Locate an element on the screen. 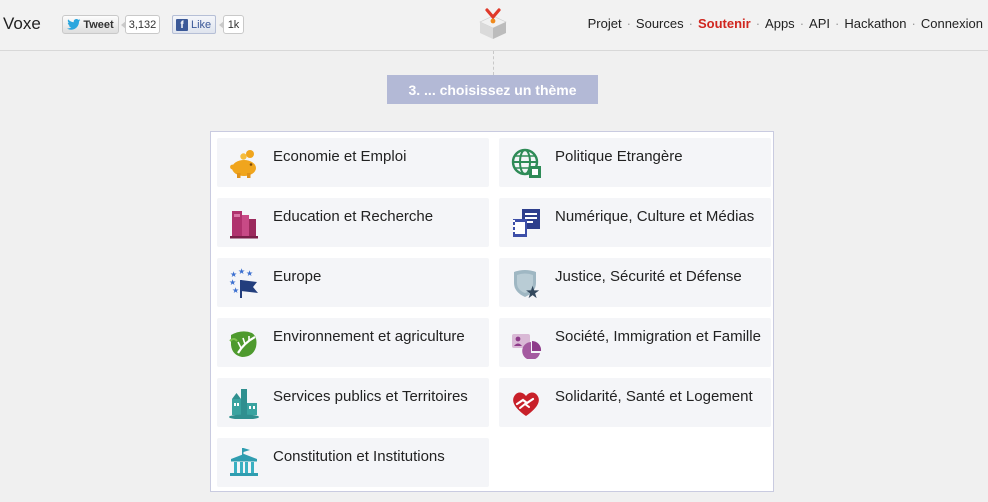 The height and width of the screenshot is (502, 988). connector-line is located at coordinates (493, 63).